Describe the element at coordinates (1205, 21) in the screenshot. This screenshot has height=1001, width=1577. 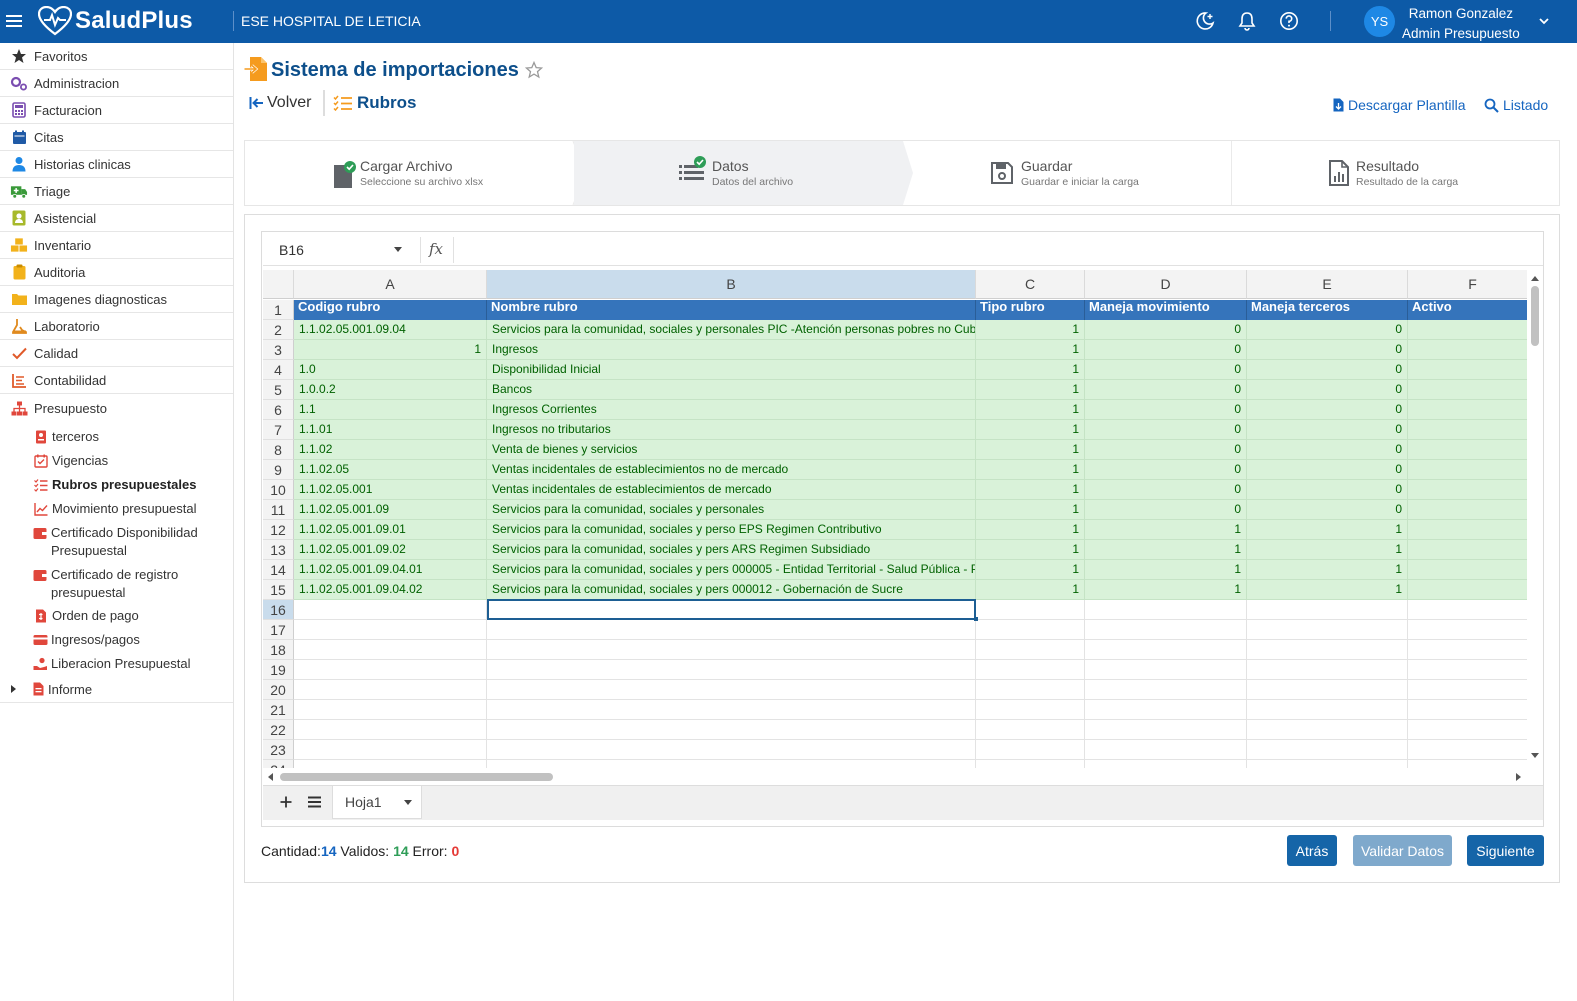
I see `theme-toggle-icon` at that location.